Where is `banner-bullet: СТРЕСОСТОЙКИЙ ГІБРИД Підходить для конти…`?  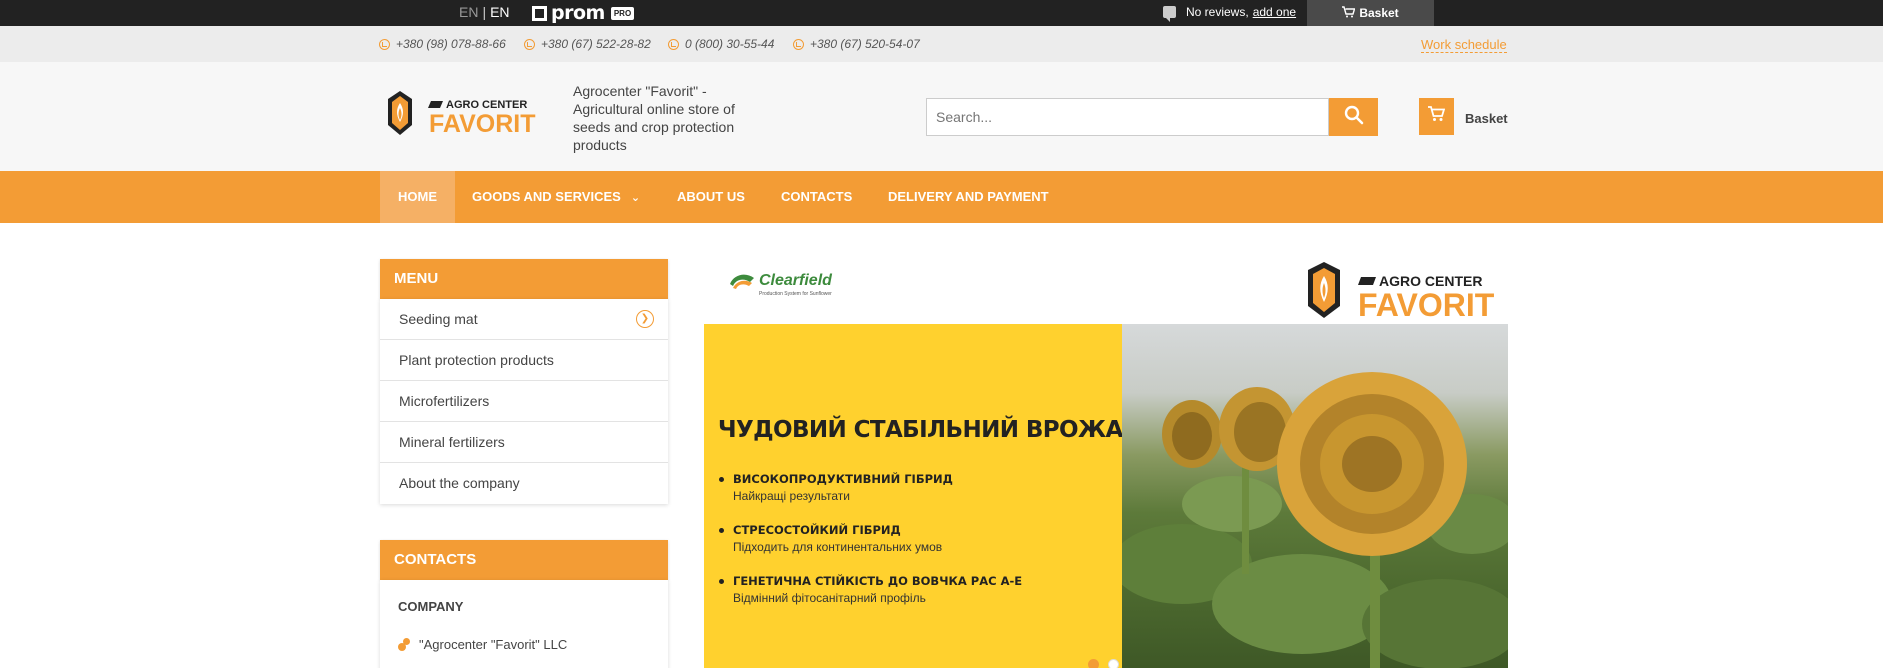
banner-bullet: СТРЕСОСТОЙКИЙ ГІБРИД Підходить для конти… is located at coordinates (830, 538).